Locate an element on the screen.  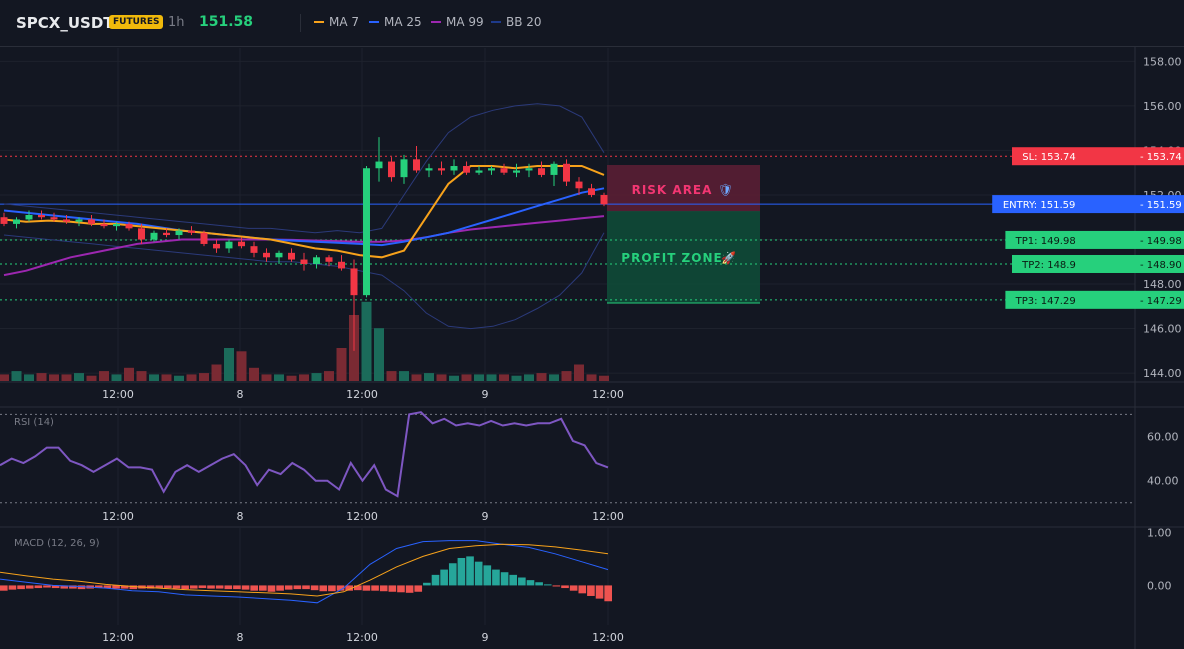
sl-tag-value: - 153.74 is located at coordinates (1161, 157).